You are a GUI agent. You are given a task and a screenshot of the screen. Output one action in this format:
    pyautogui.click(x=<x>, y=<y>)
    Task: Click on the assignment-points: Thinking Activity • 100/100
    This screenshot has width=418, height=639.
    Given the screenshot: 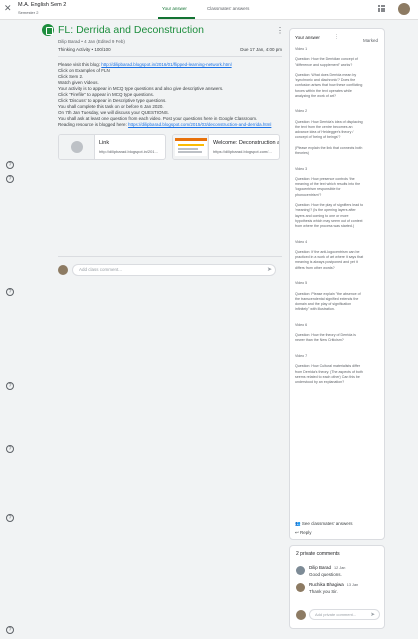 What is the action you would take?
    pyautogui.click(x=84, y=49)
    